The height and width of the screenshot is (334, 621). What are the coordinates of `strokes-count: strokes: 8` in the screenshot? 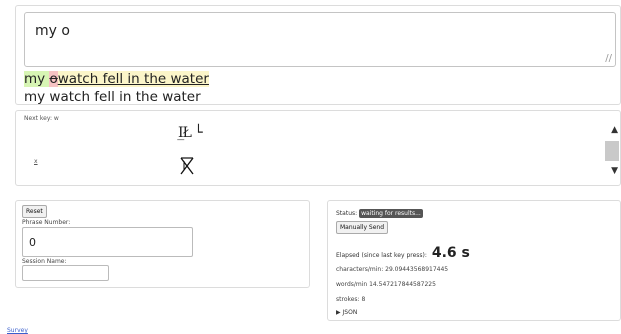 It's located at (351, 299).